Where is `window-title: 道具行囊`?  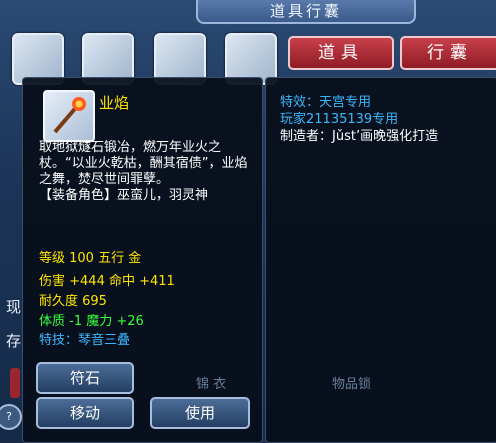
window-title: 道具行囊 is located at coordinates (306, 12).